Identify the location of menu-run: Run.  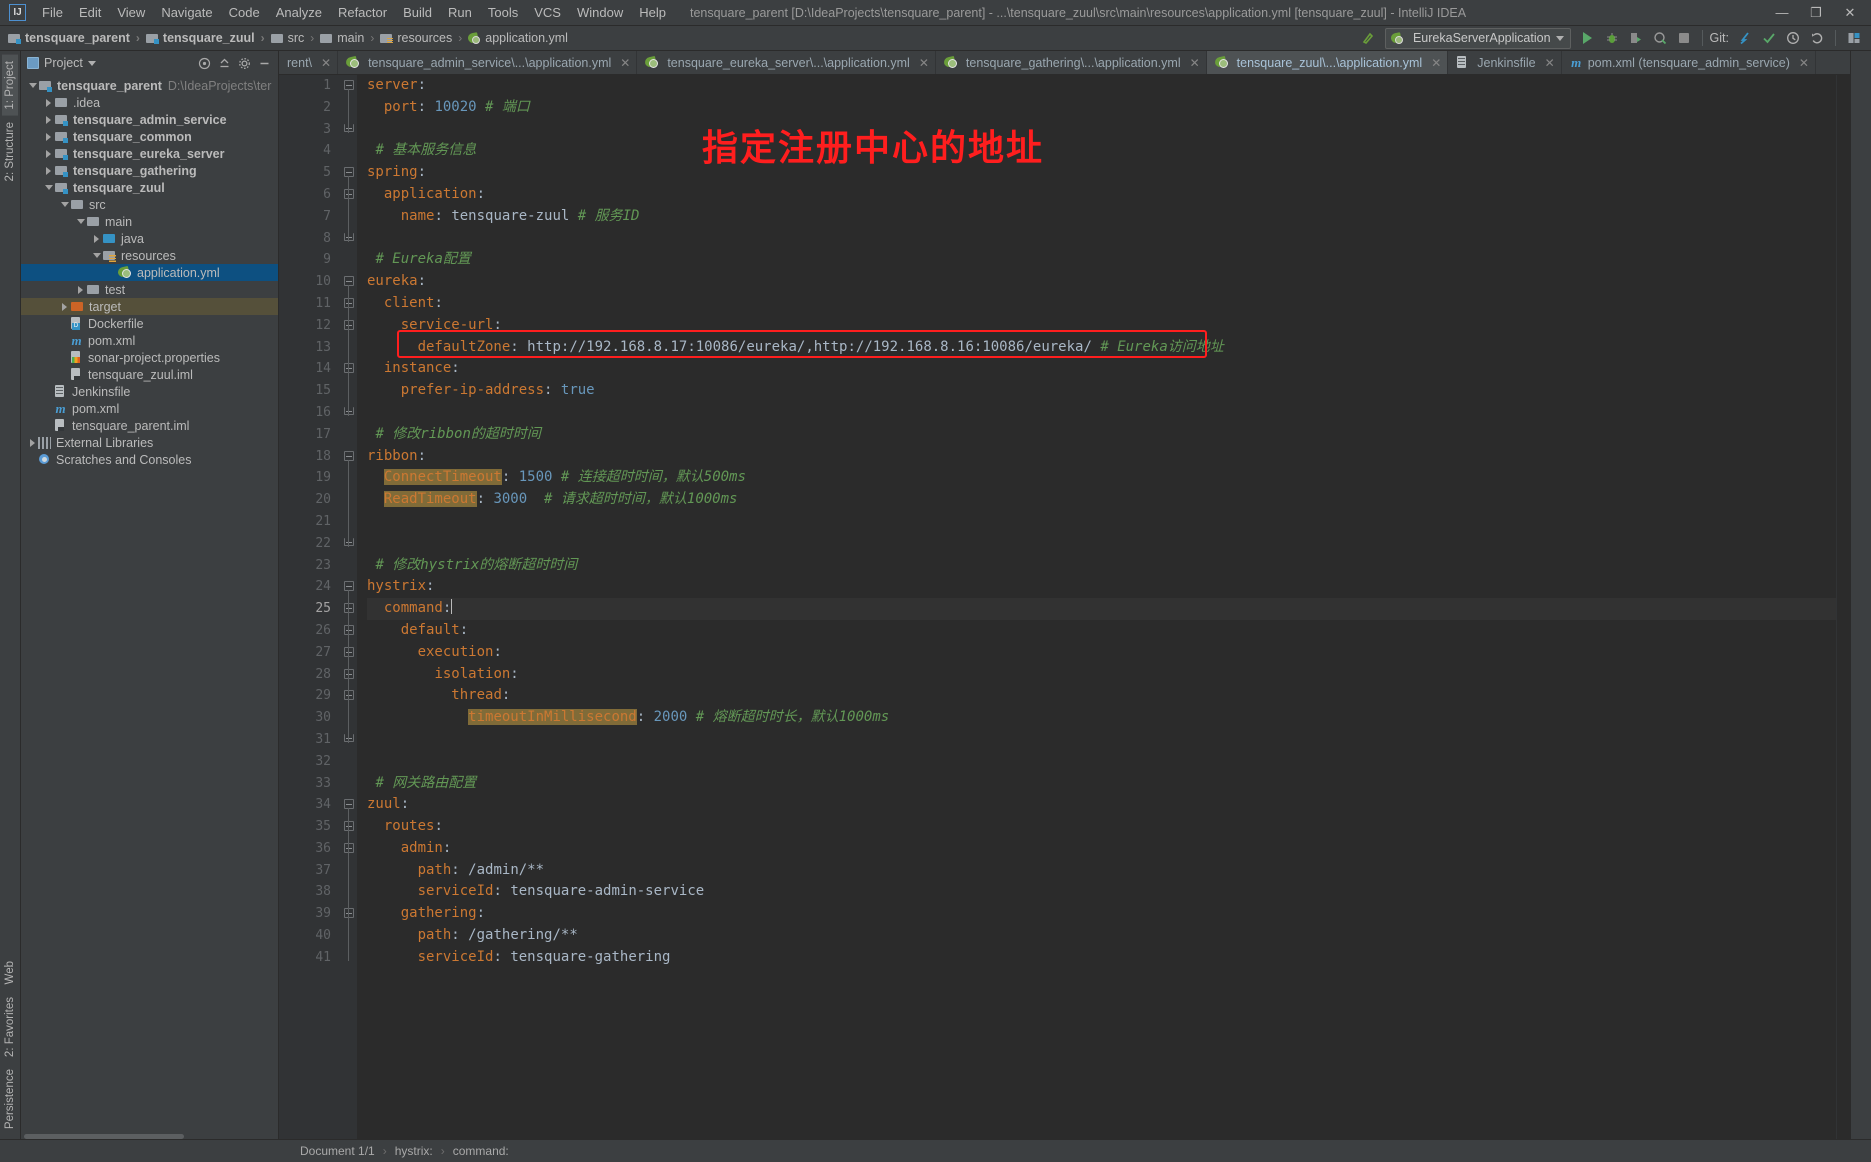
(460, 12).